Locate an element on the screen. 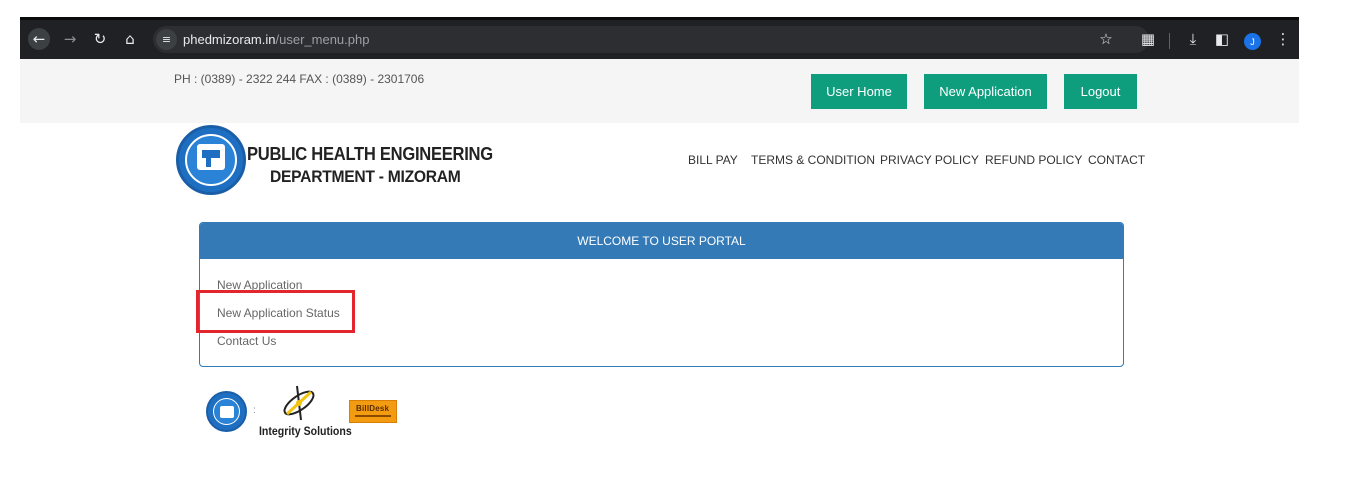 Image resolution: width=1365 pixels, height=485 pixels. address-bar: ≡ phedmizoram.in/user_menu.php is located at coordinates (651, 39).